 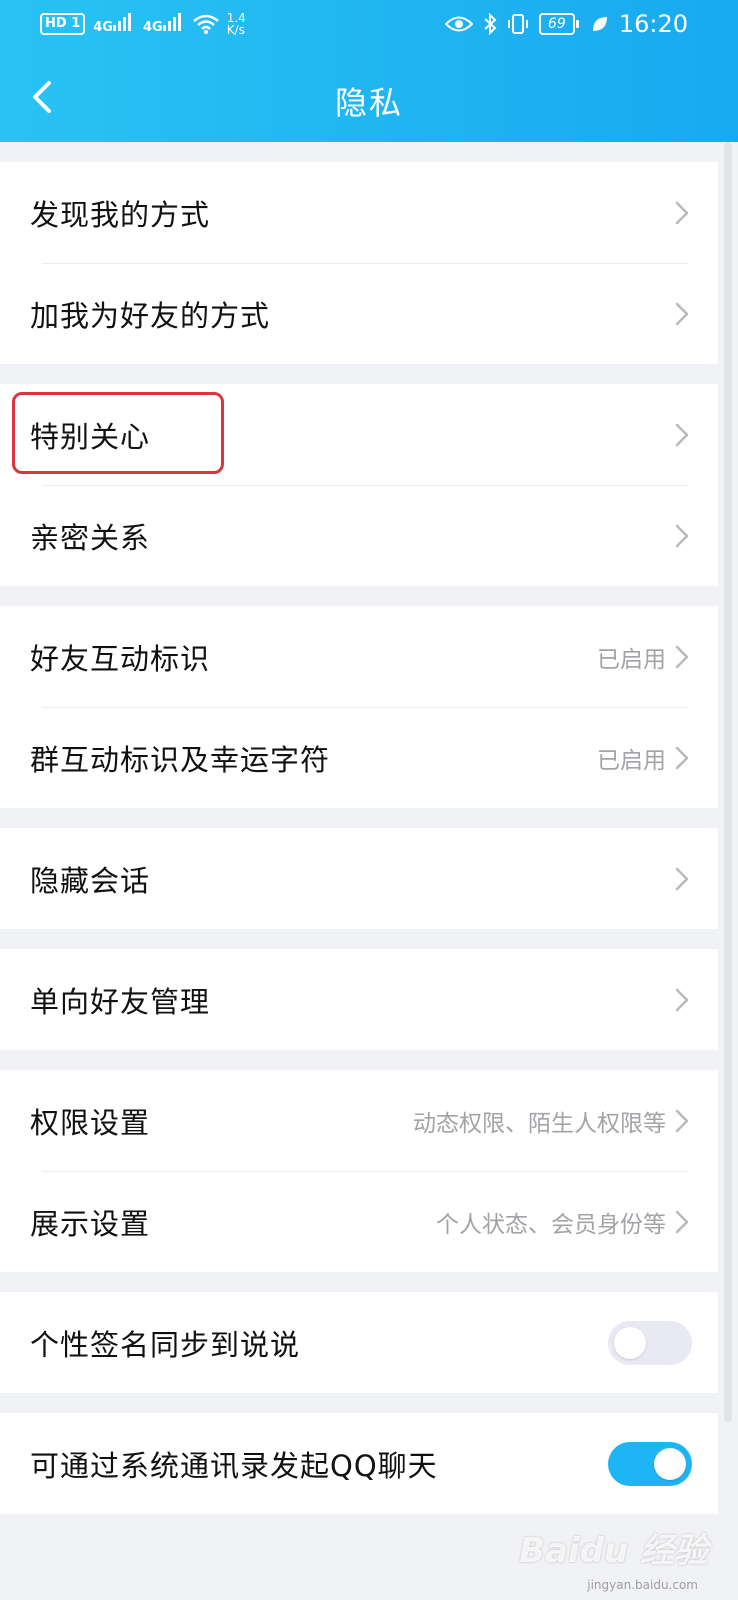 I want to click on setting-row-contacts-qq-chat: 可通过系统通讯录发起QQ聊天, so click(x=359, y=1463).